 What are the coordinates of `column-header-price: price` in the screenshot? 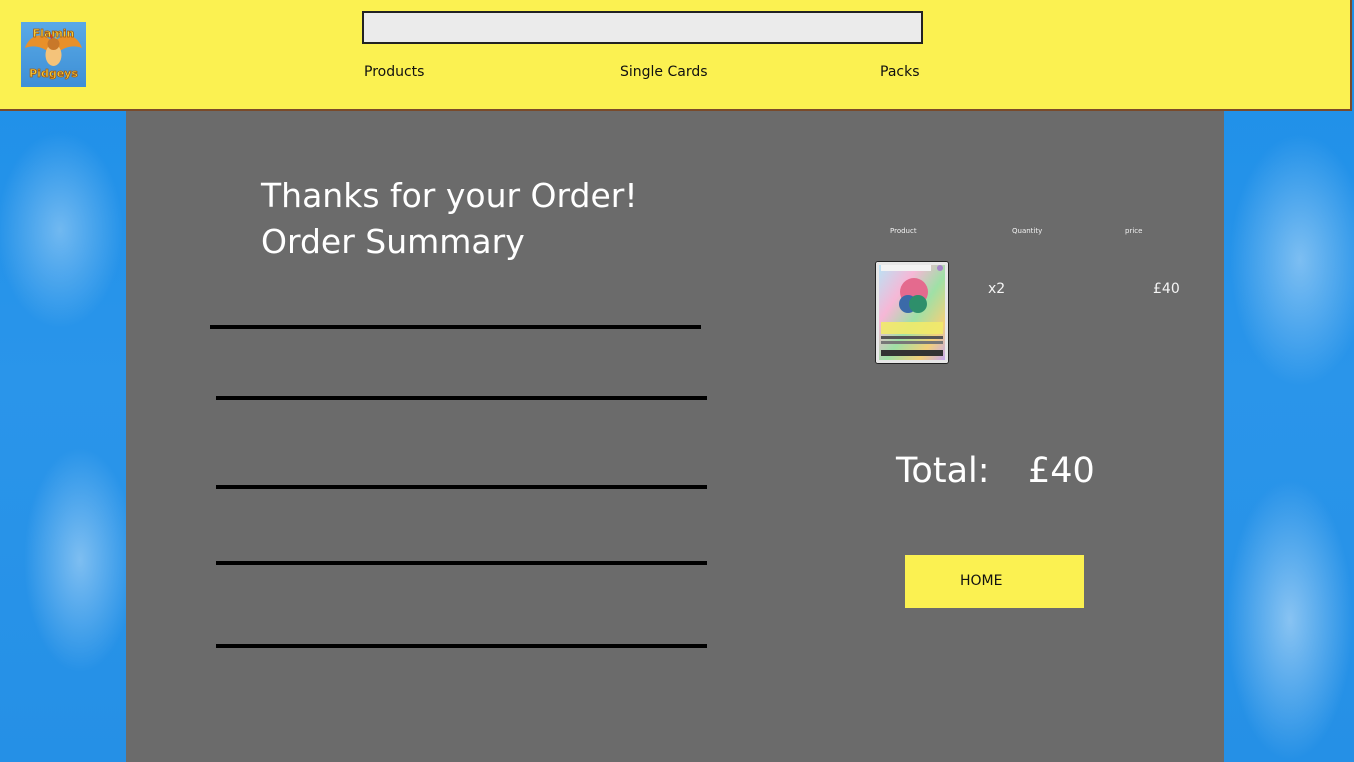 It's located at (1134, 231).